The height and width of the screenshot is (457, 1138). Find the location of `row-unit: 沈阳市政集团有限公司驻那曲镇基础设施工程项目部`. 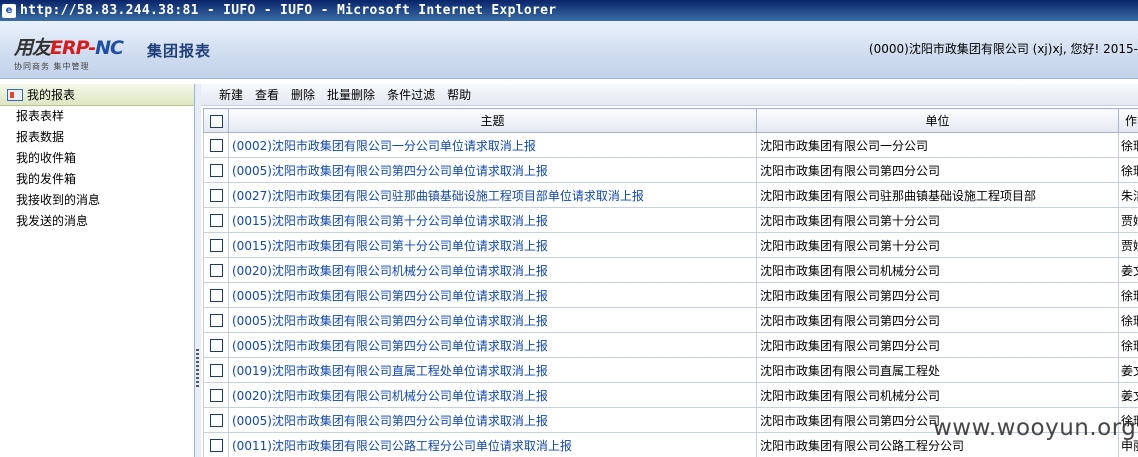

row-unit: 沈阳市政集团有限公司驻那曲镇基础设施工程项目部 is located at coordinates (937, 195).